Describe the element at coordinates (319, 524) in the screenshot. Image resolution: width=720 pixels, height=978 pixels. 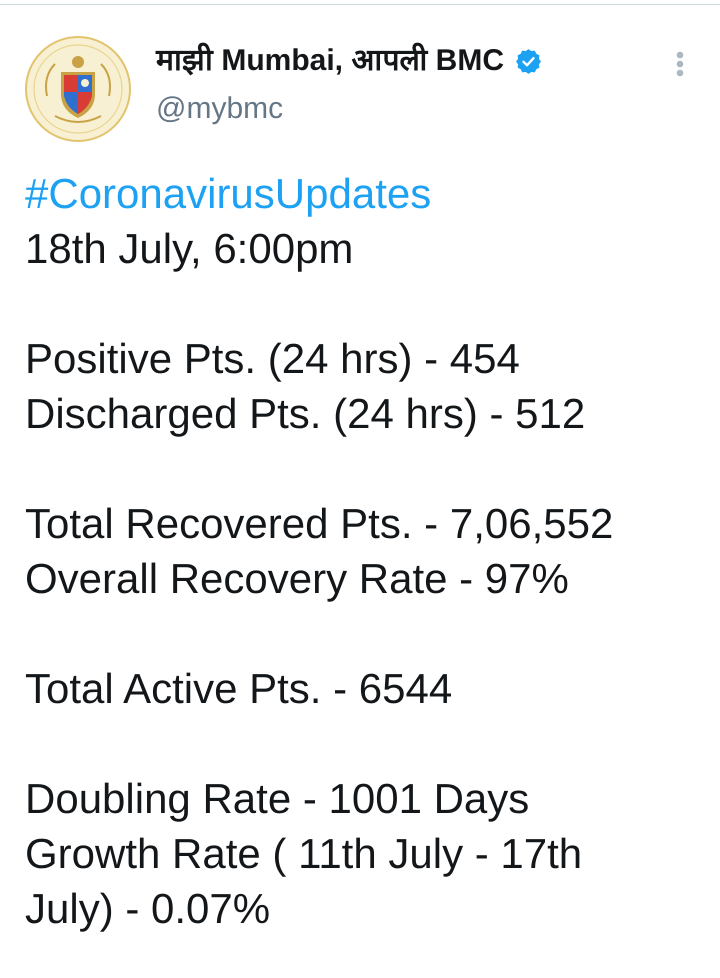
I see `tweet-text-line: Total Recovered Pts. - 7,06,552` at that location.